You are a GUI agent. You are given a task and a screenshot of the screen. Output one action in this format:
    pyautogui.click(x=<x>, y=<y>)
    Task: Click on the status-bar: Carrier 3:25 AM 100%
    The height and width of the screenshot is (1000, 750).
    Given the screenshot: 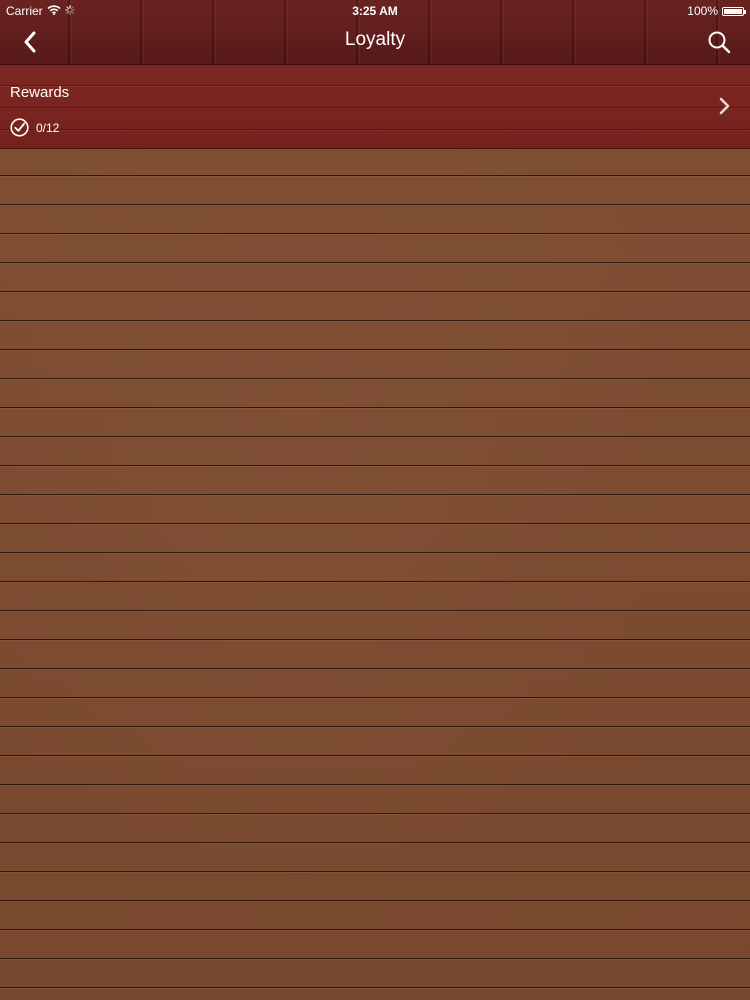 What is the action you would take?
    pyautogui.click(x=375, y=10)
    